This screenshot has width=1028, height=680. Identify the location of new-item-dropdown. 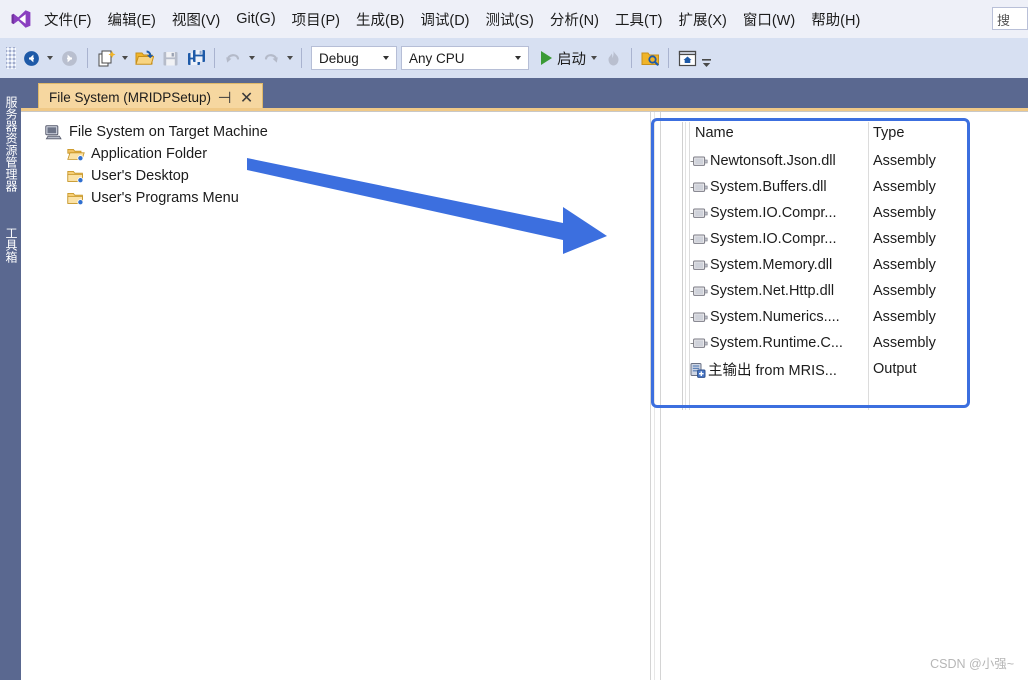
(125, 58).